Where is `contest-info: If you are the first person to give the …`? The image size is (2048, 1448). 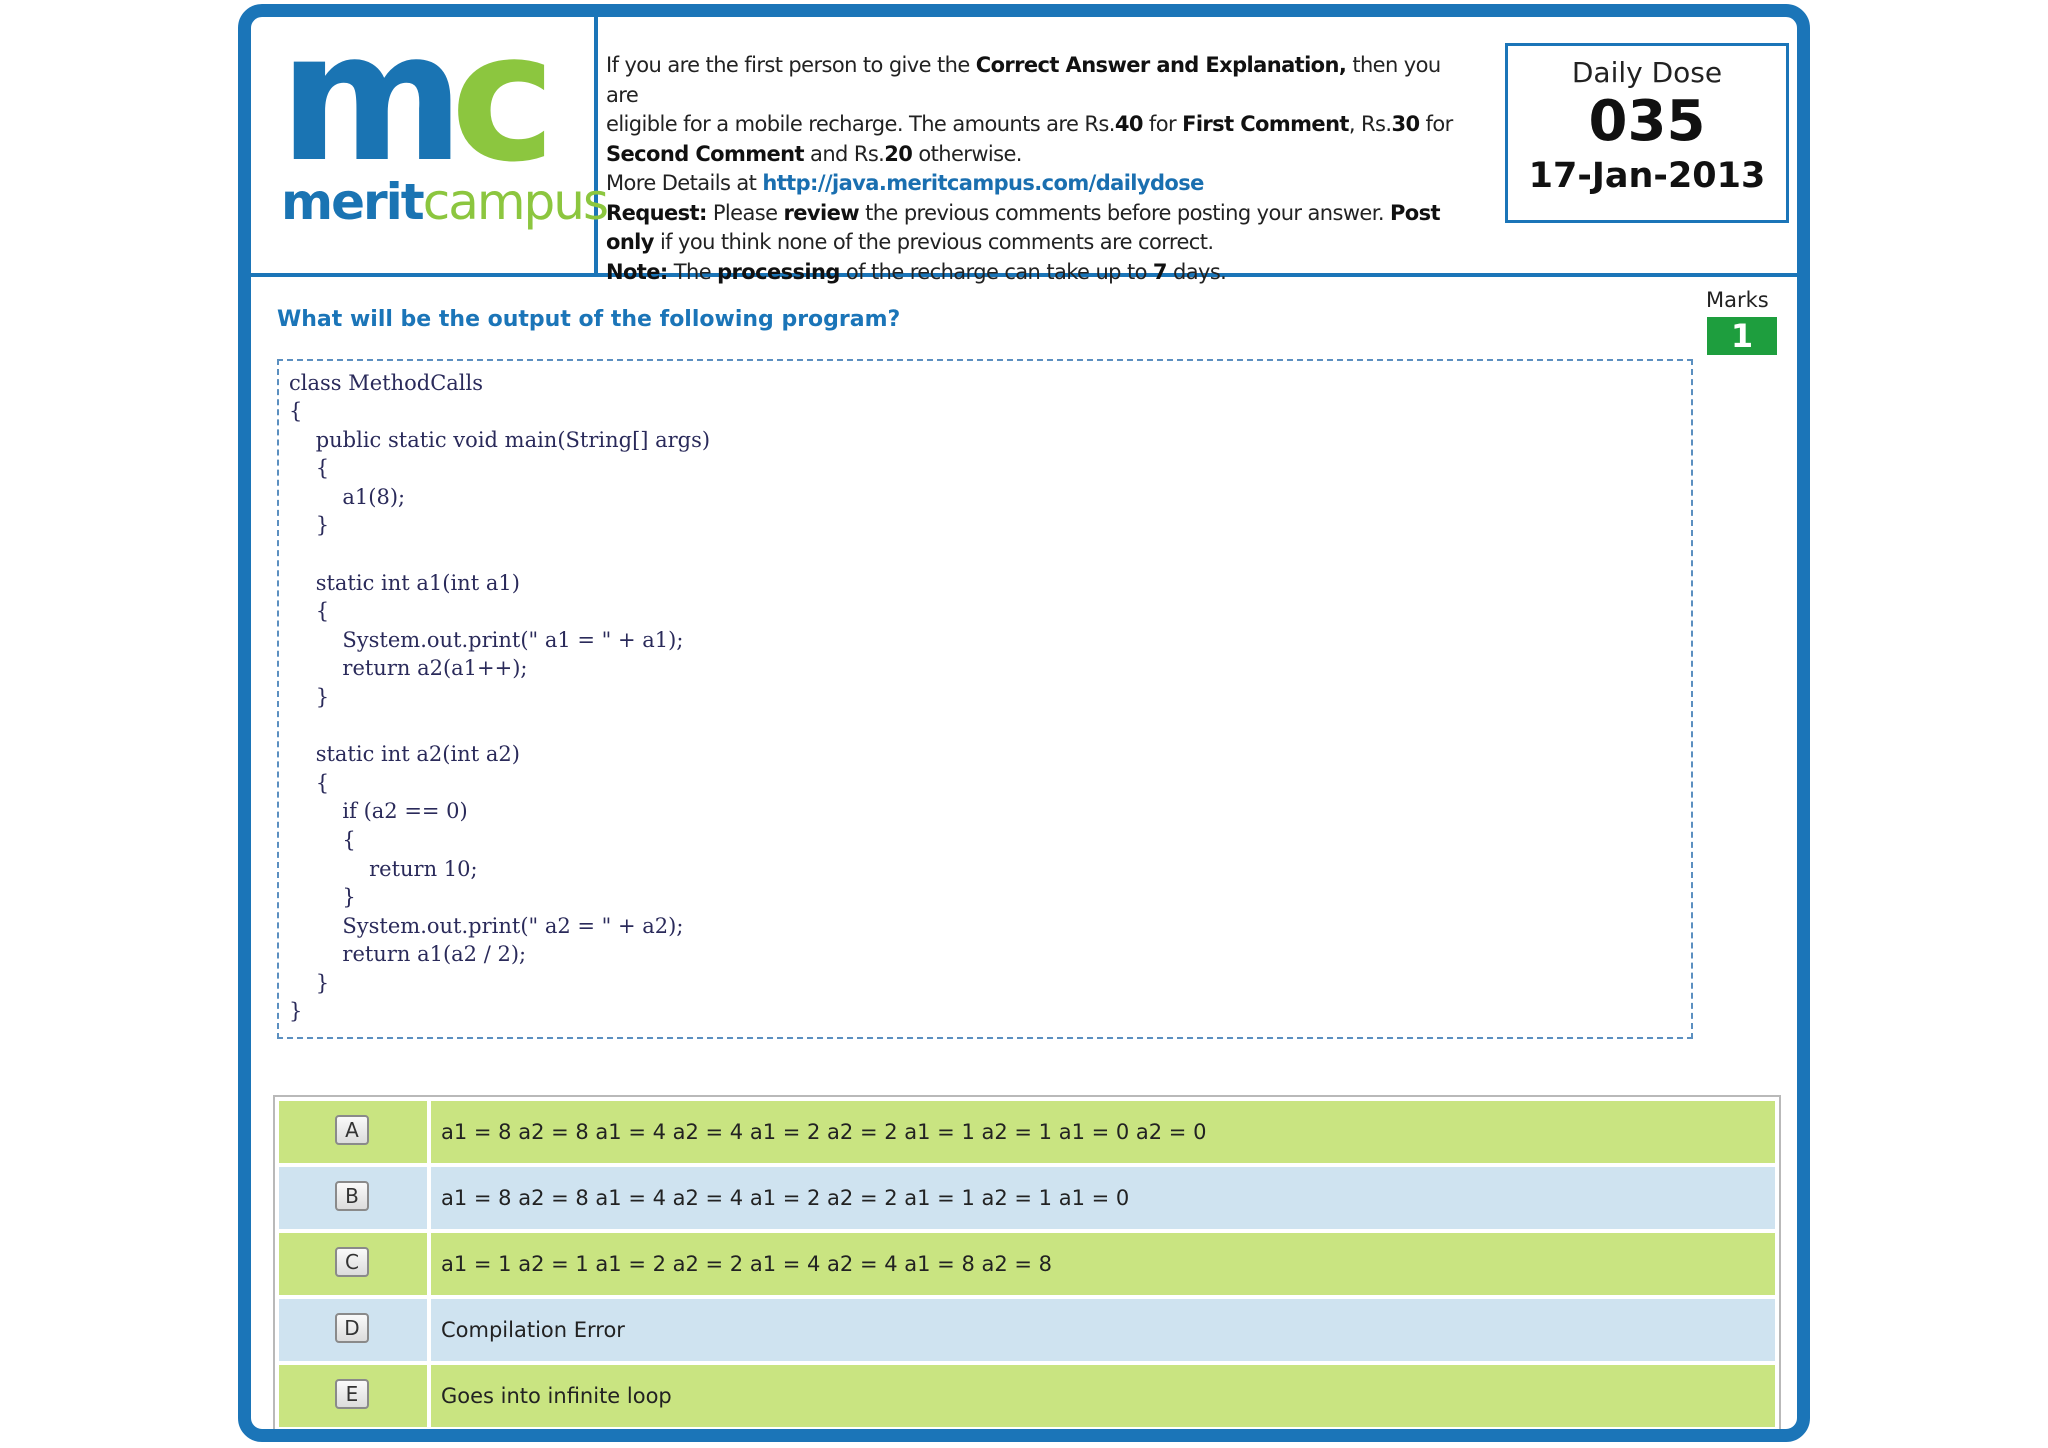 contest-info: If you are the first person to give the … is located at coordinates (1041, 169).